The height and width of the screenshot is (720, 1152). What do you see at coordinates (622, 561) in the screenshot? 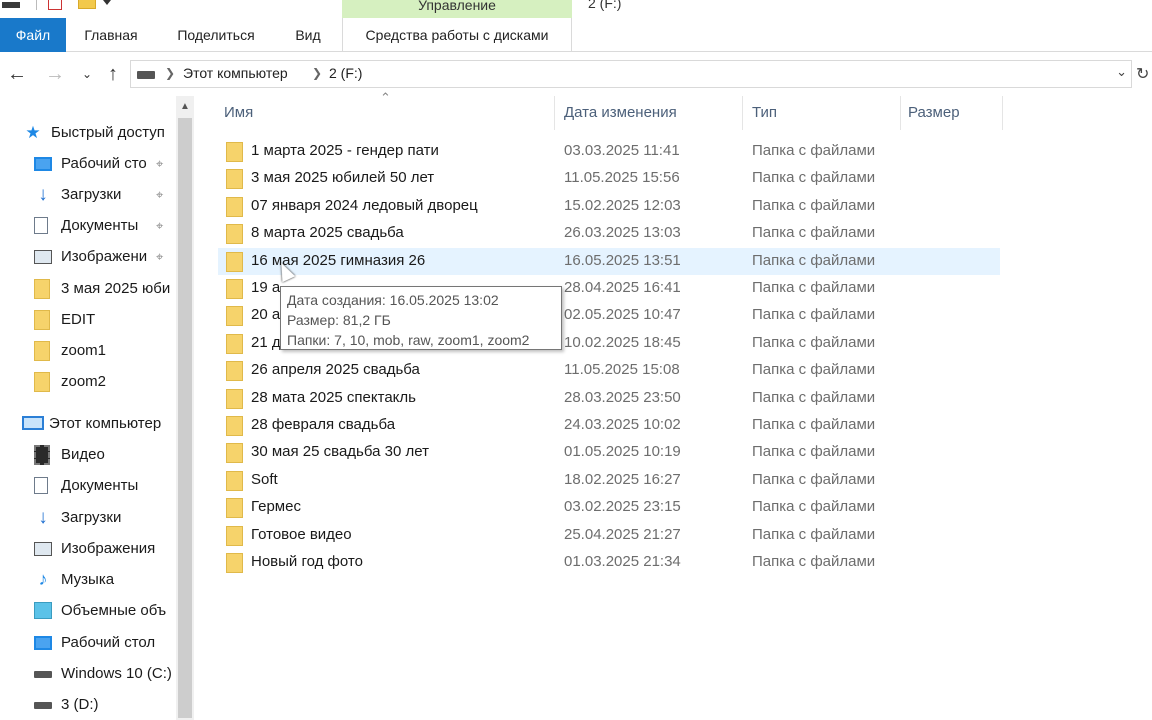
I see `file-date-modified: 01.03.2025 21:34` at bounding box center [622, 561].